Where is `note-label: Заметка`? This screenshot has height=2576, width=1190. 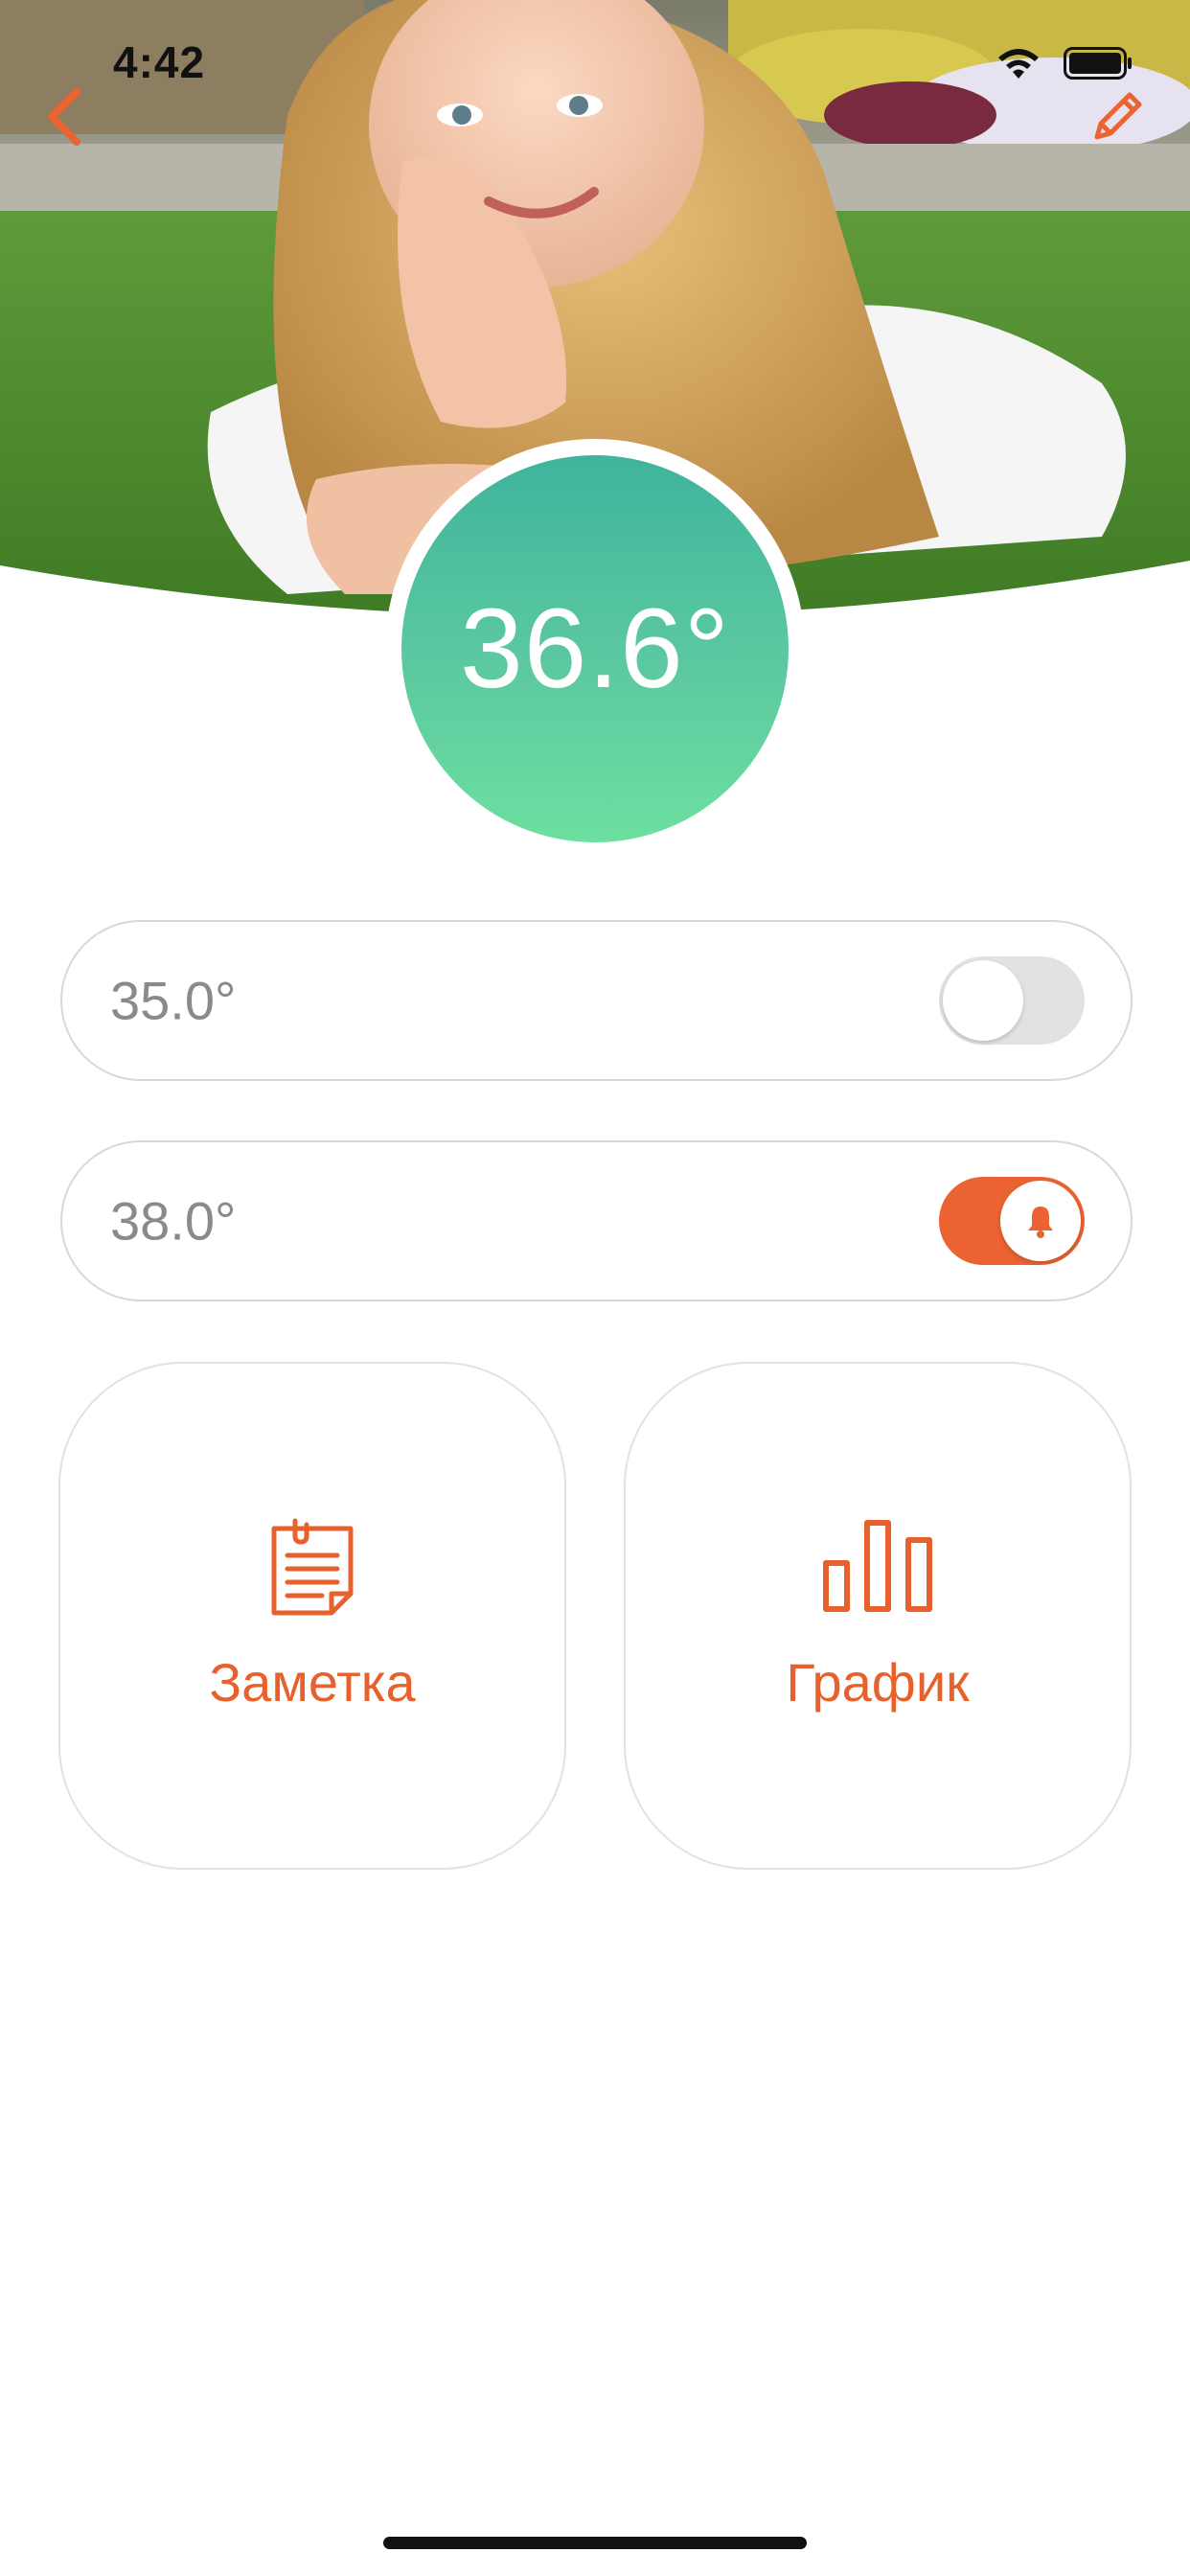 note-label: Заметка is located at coordinates (312, 1682).